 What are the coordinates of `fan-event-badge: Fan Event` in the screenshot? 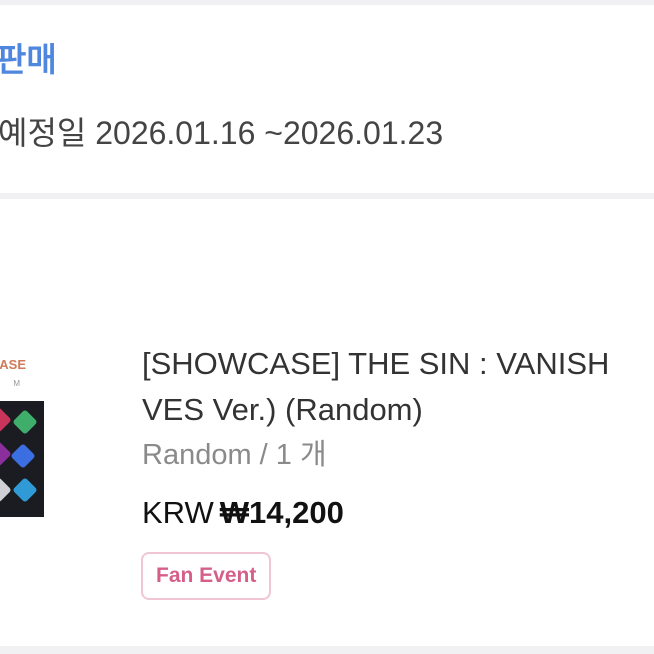 It's located at (206, 576).